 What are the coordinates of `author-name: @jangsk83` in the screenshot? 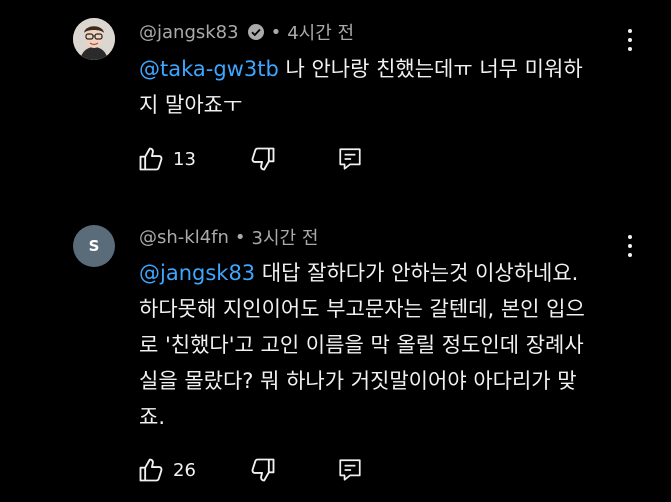 It's located at (189, 32).